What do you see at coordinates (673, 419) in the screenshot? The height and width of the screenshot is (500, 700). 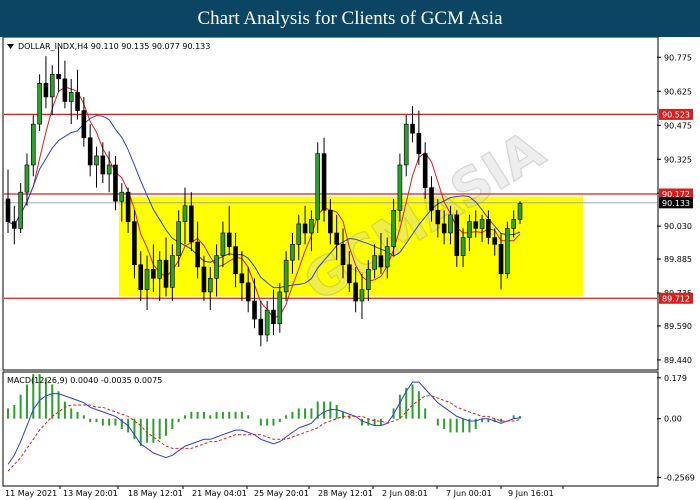 I see `macd-y-tick-label: 0.00` at bounding box center [673, 419].